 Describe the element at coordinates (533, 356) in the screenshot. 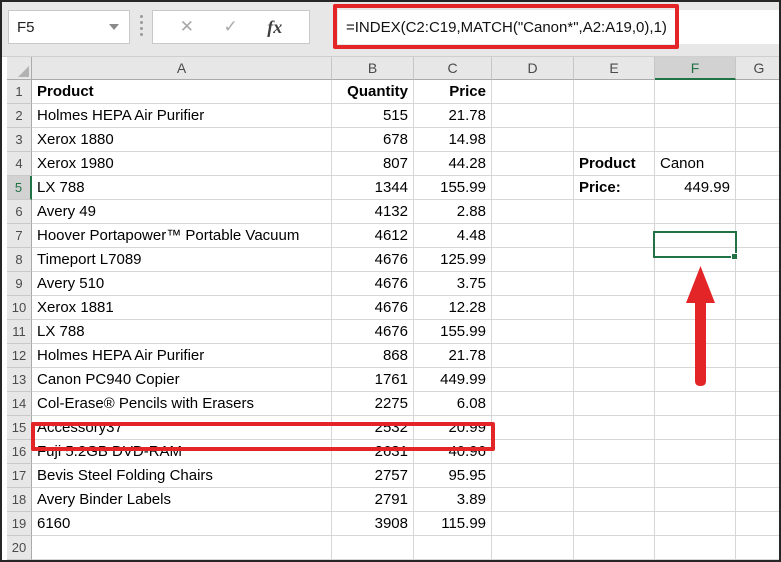

I see `cell-D12` at that location.